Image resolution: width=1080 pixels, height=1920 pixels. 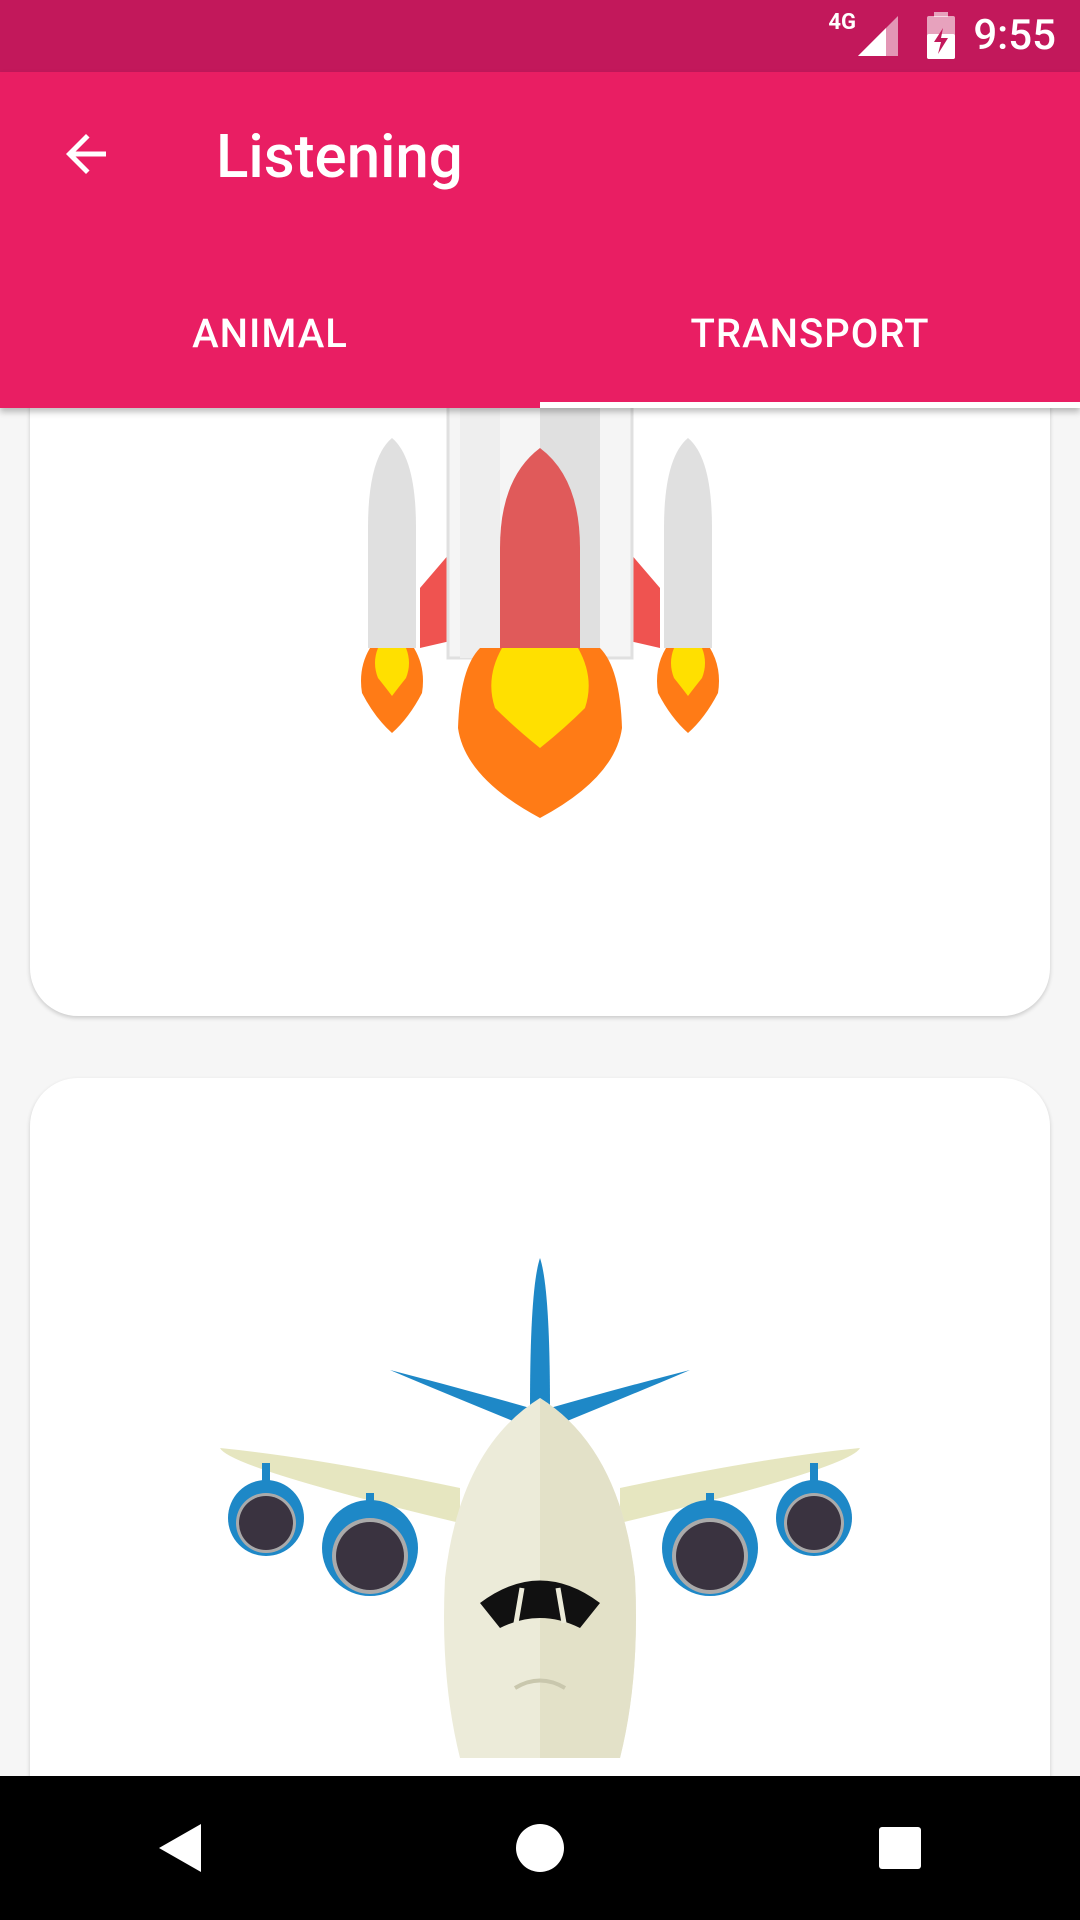 What do you see at coordinates (339, 156) in the screenshot?
I see `page-title: Listening` at bounding box center [339, 156].